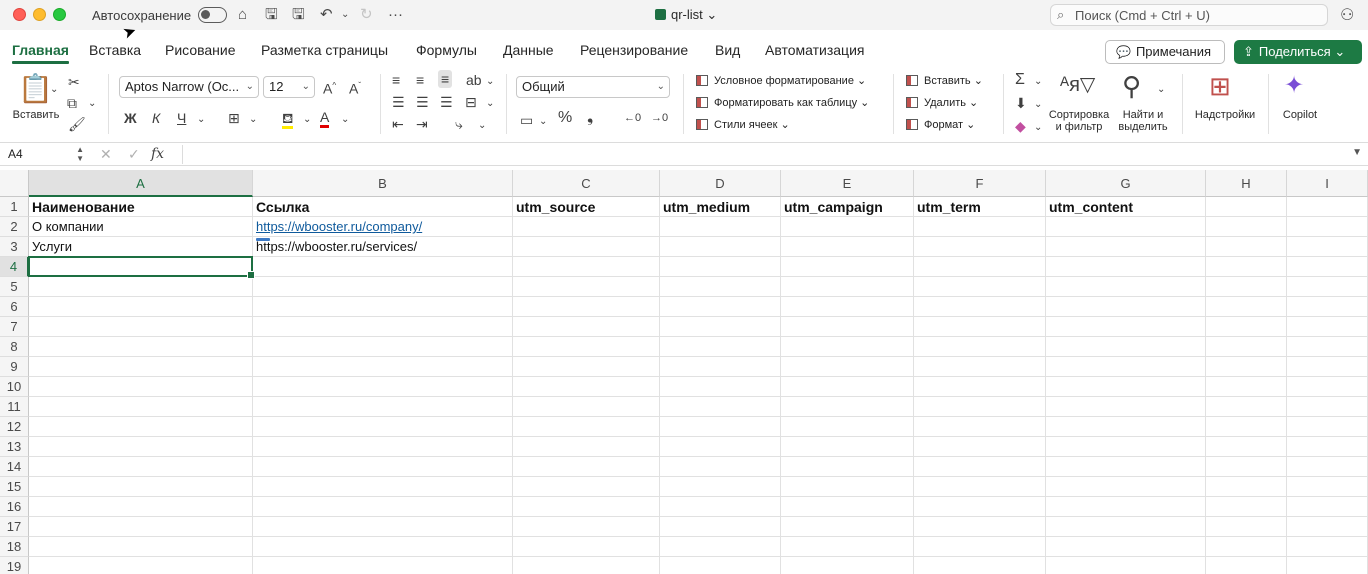  I want to click on cell-c5, so click(586, 287).